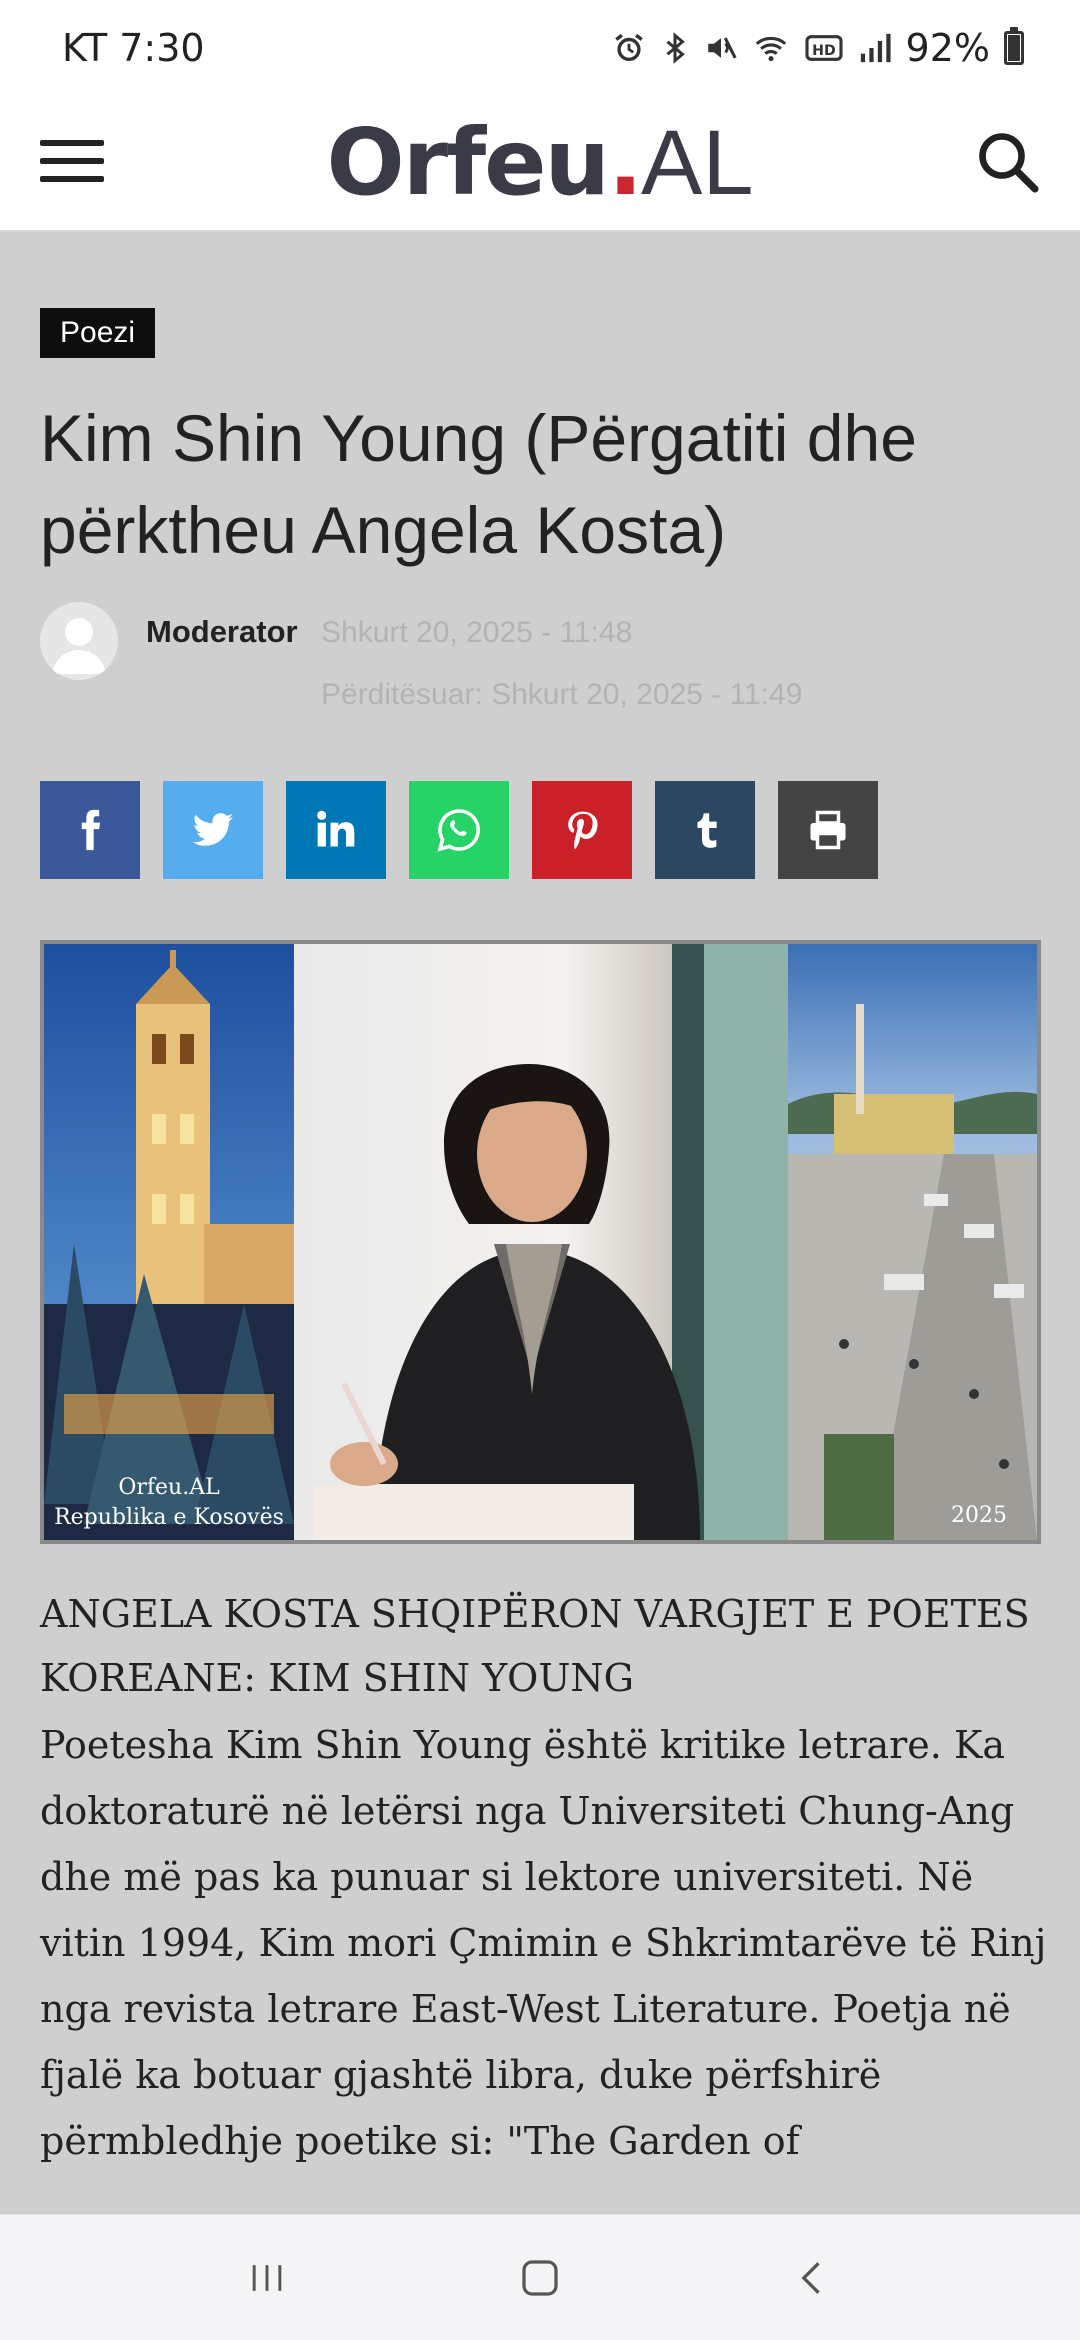 This screenshot has width=1080, height=2340. I want to click on print-icon, so click(828, 830).